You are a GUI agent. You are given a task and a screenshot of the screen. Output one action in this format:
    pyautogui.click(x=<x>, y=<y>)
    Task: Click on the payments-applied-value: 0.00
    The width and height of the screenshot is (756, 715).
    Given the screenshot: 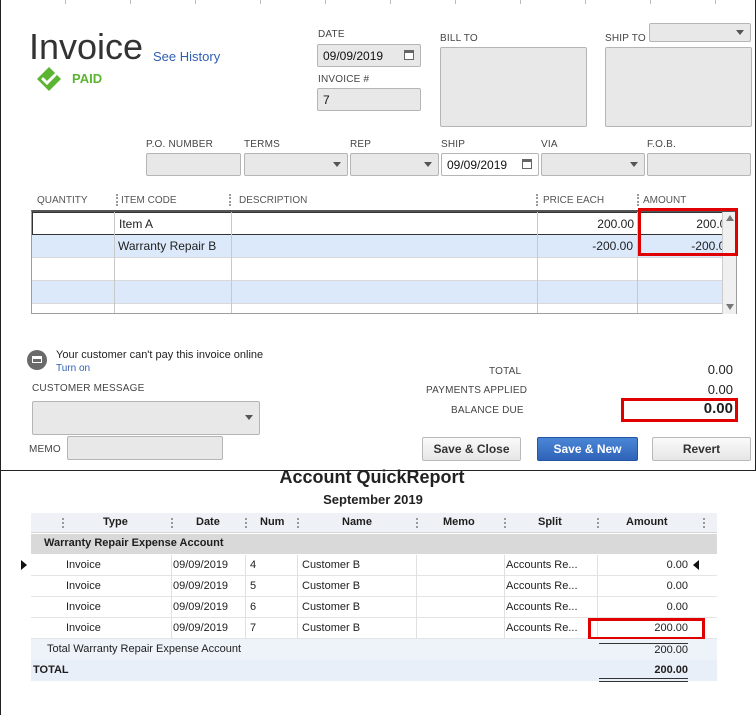 What is the action you would take?
    pyautogui.click(x=720, y=389)
    